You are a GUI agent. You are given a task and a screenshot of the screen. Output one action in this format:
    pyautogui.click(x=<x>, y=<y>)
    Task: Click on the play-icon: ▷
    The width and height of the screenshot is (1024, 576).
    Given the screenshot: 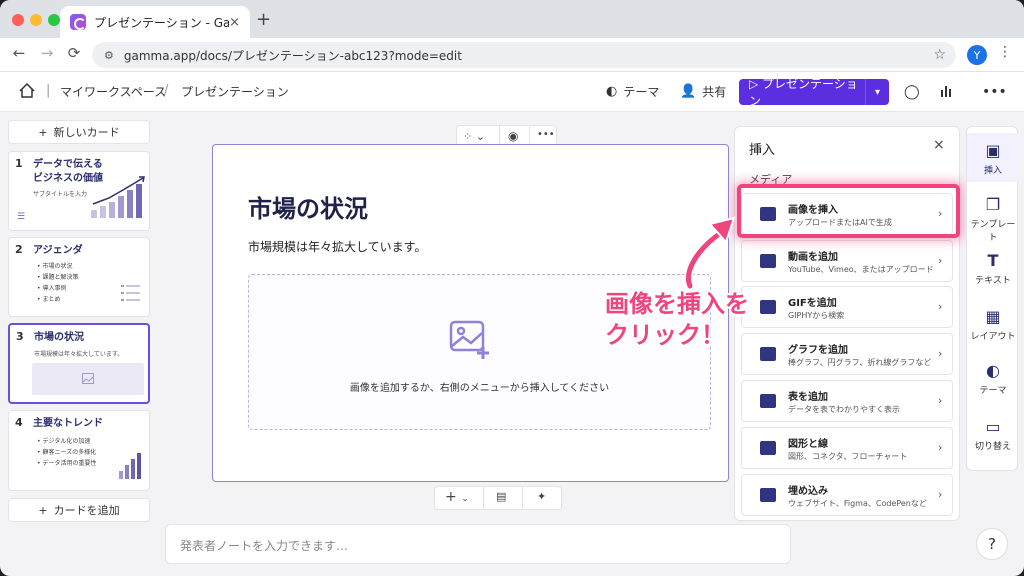 What is the action you would take?
    pyautogui.click(x=756, y=84)
    